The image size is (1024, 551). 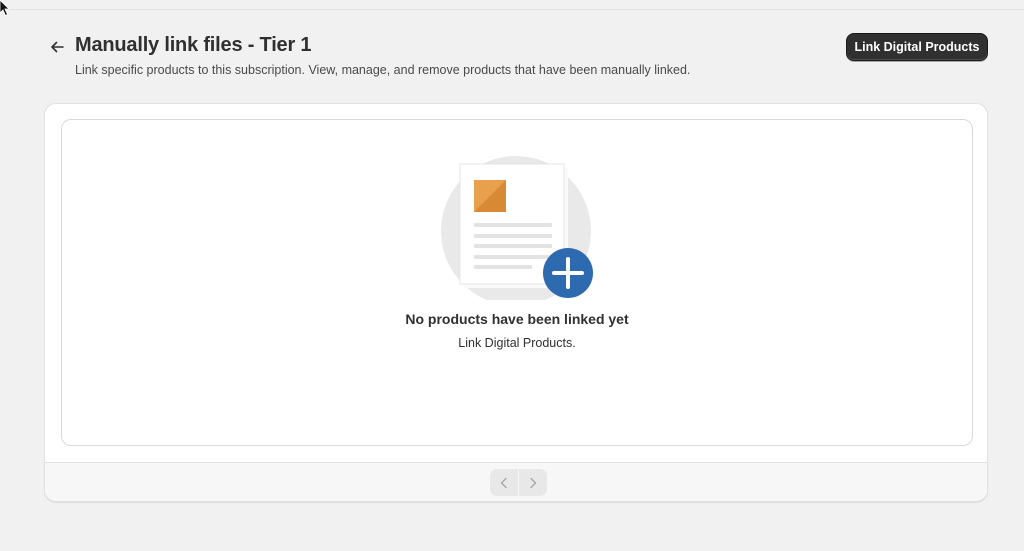 I want to click on chevron-right-icon, so click(x=533, y=482).